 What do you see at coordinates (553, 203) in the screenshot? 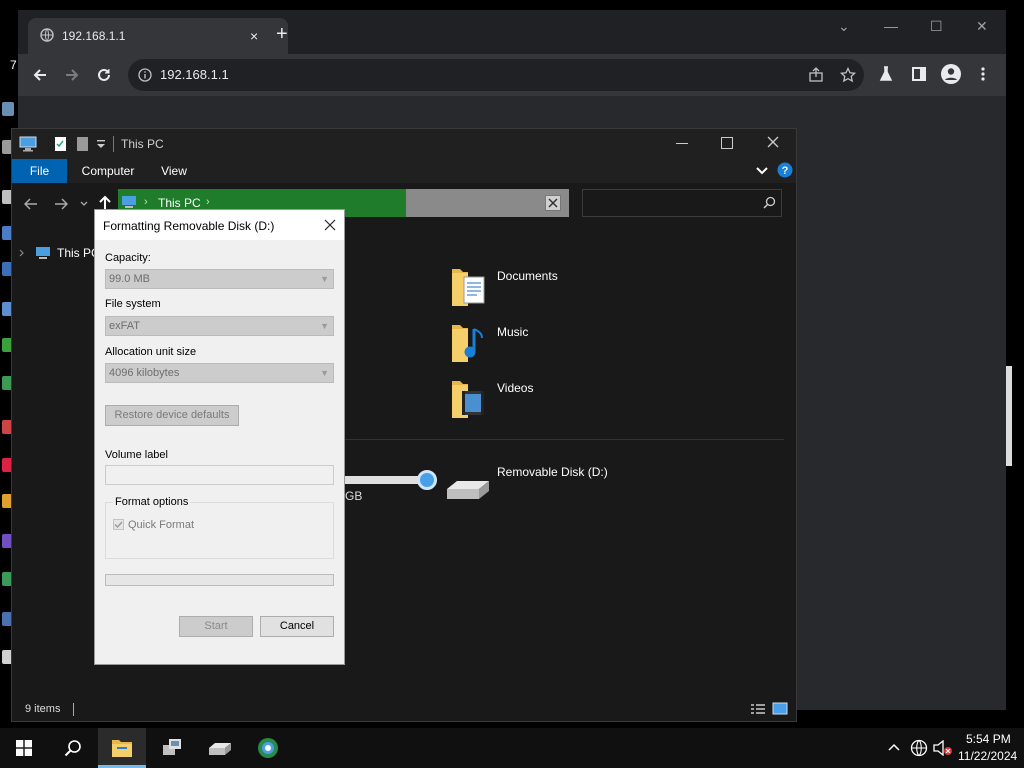
I see `clear-address-icon` at bounding box center [553, 203].